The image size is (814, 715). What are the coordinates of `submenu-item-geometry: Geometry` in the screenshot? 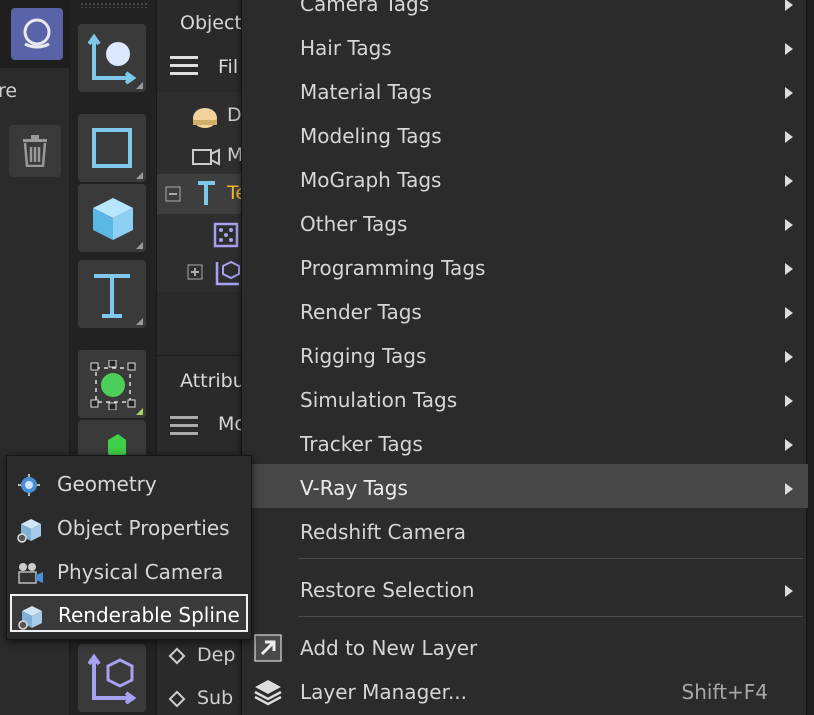 It's located at (129, 484).